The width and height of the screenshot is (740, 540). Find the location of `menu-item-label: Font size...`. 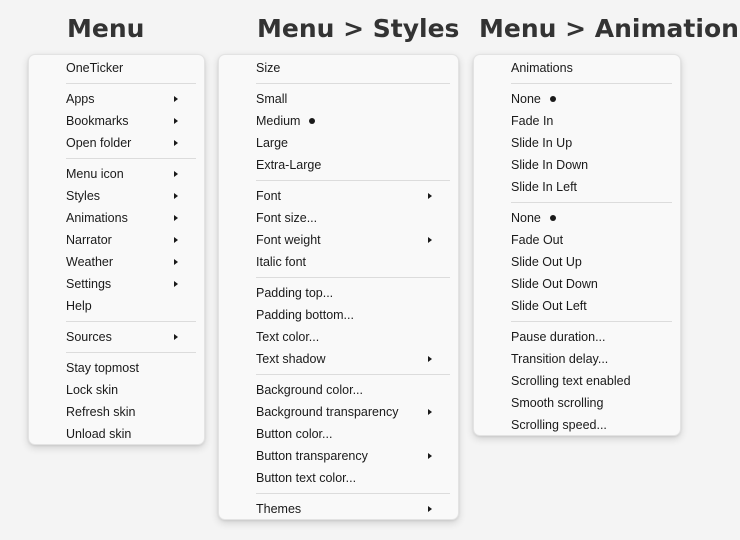

menu-item-label: Font size... is located at coordinates (287, 218).